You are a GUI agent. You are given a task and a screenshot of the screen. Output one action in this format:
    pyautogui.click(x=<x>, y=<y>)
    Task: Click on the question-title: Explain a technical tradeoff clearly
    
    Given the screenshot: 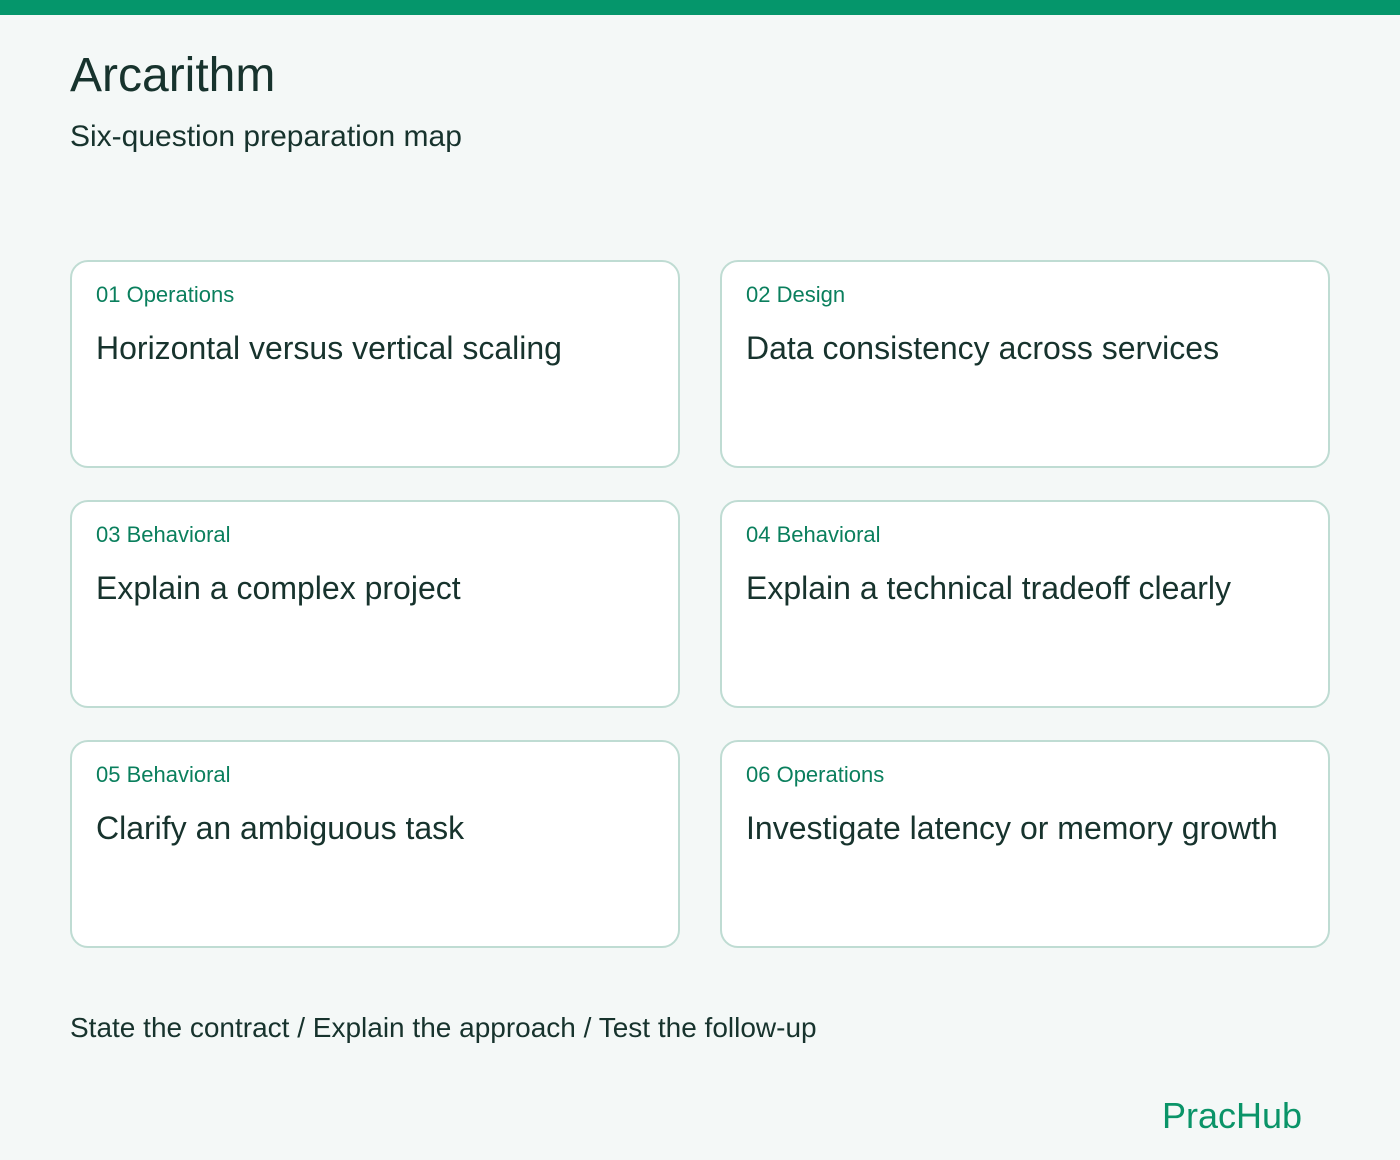 What is the action you would take?
    pyautogui.click(x=989, y=588)
    